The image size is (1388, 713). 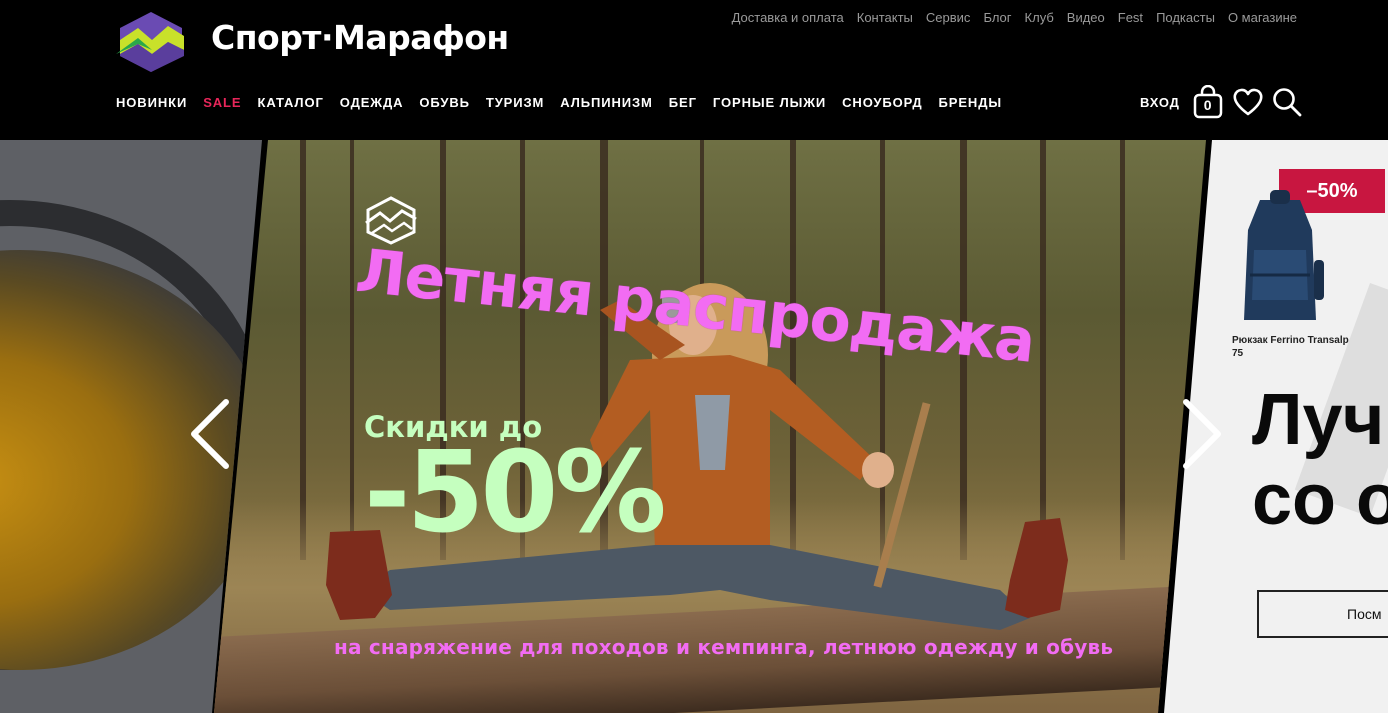 I want to click on search-icon, so click(x=1287, y=102).